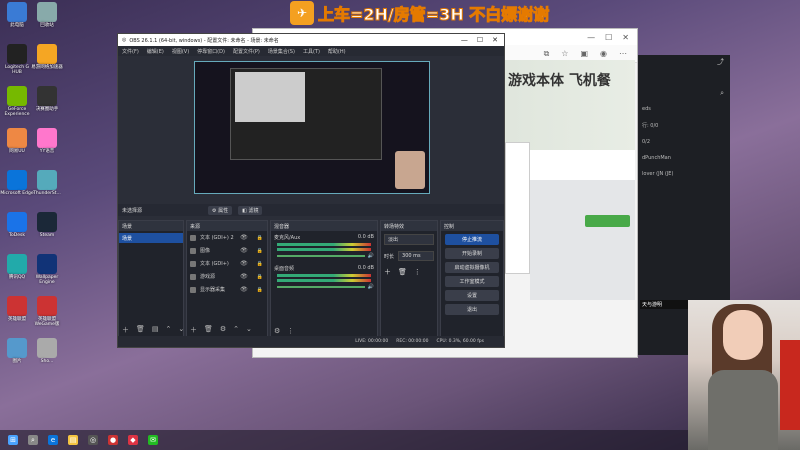  What do you see at coordinates (472, 239) in the screenshot?
I see `stop-streaming-button: 停止推流` at bounding box center [472, 239].